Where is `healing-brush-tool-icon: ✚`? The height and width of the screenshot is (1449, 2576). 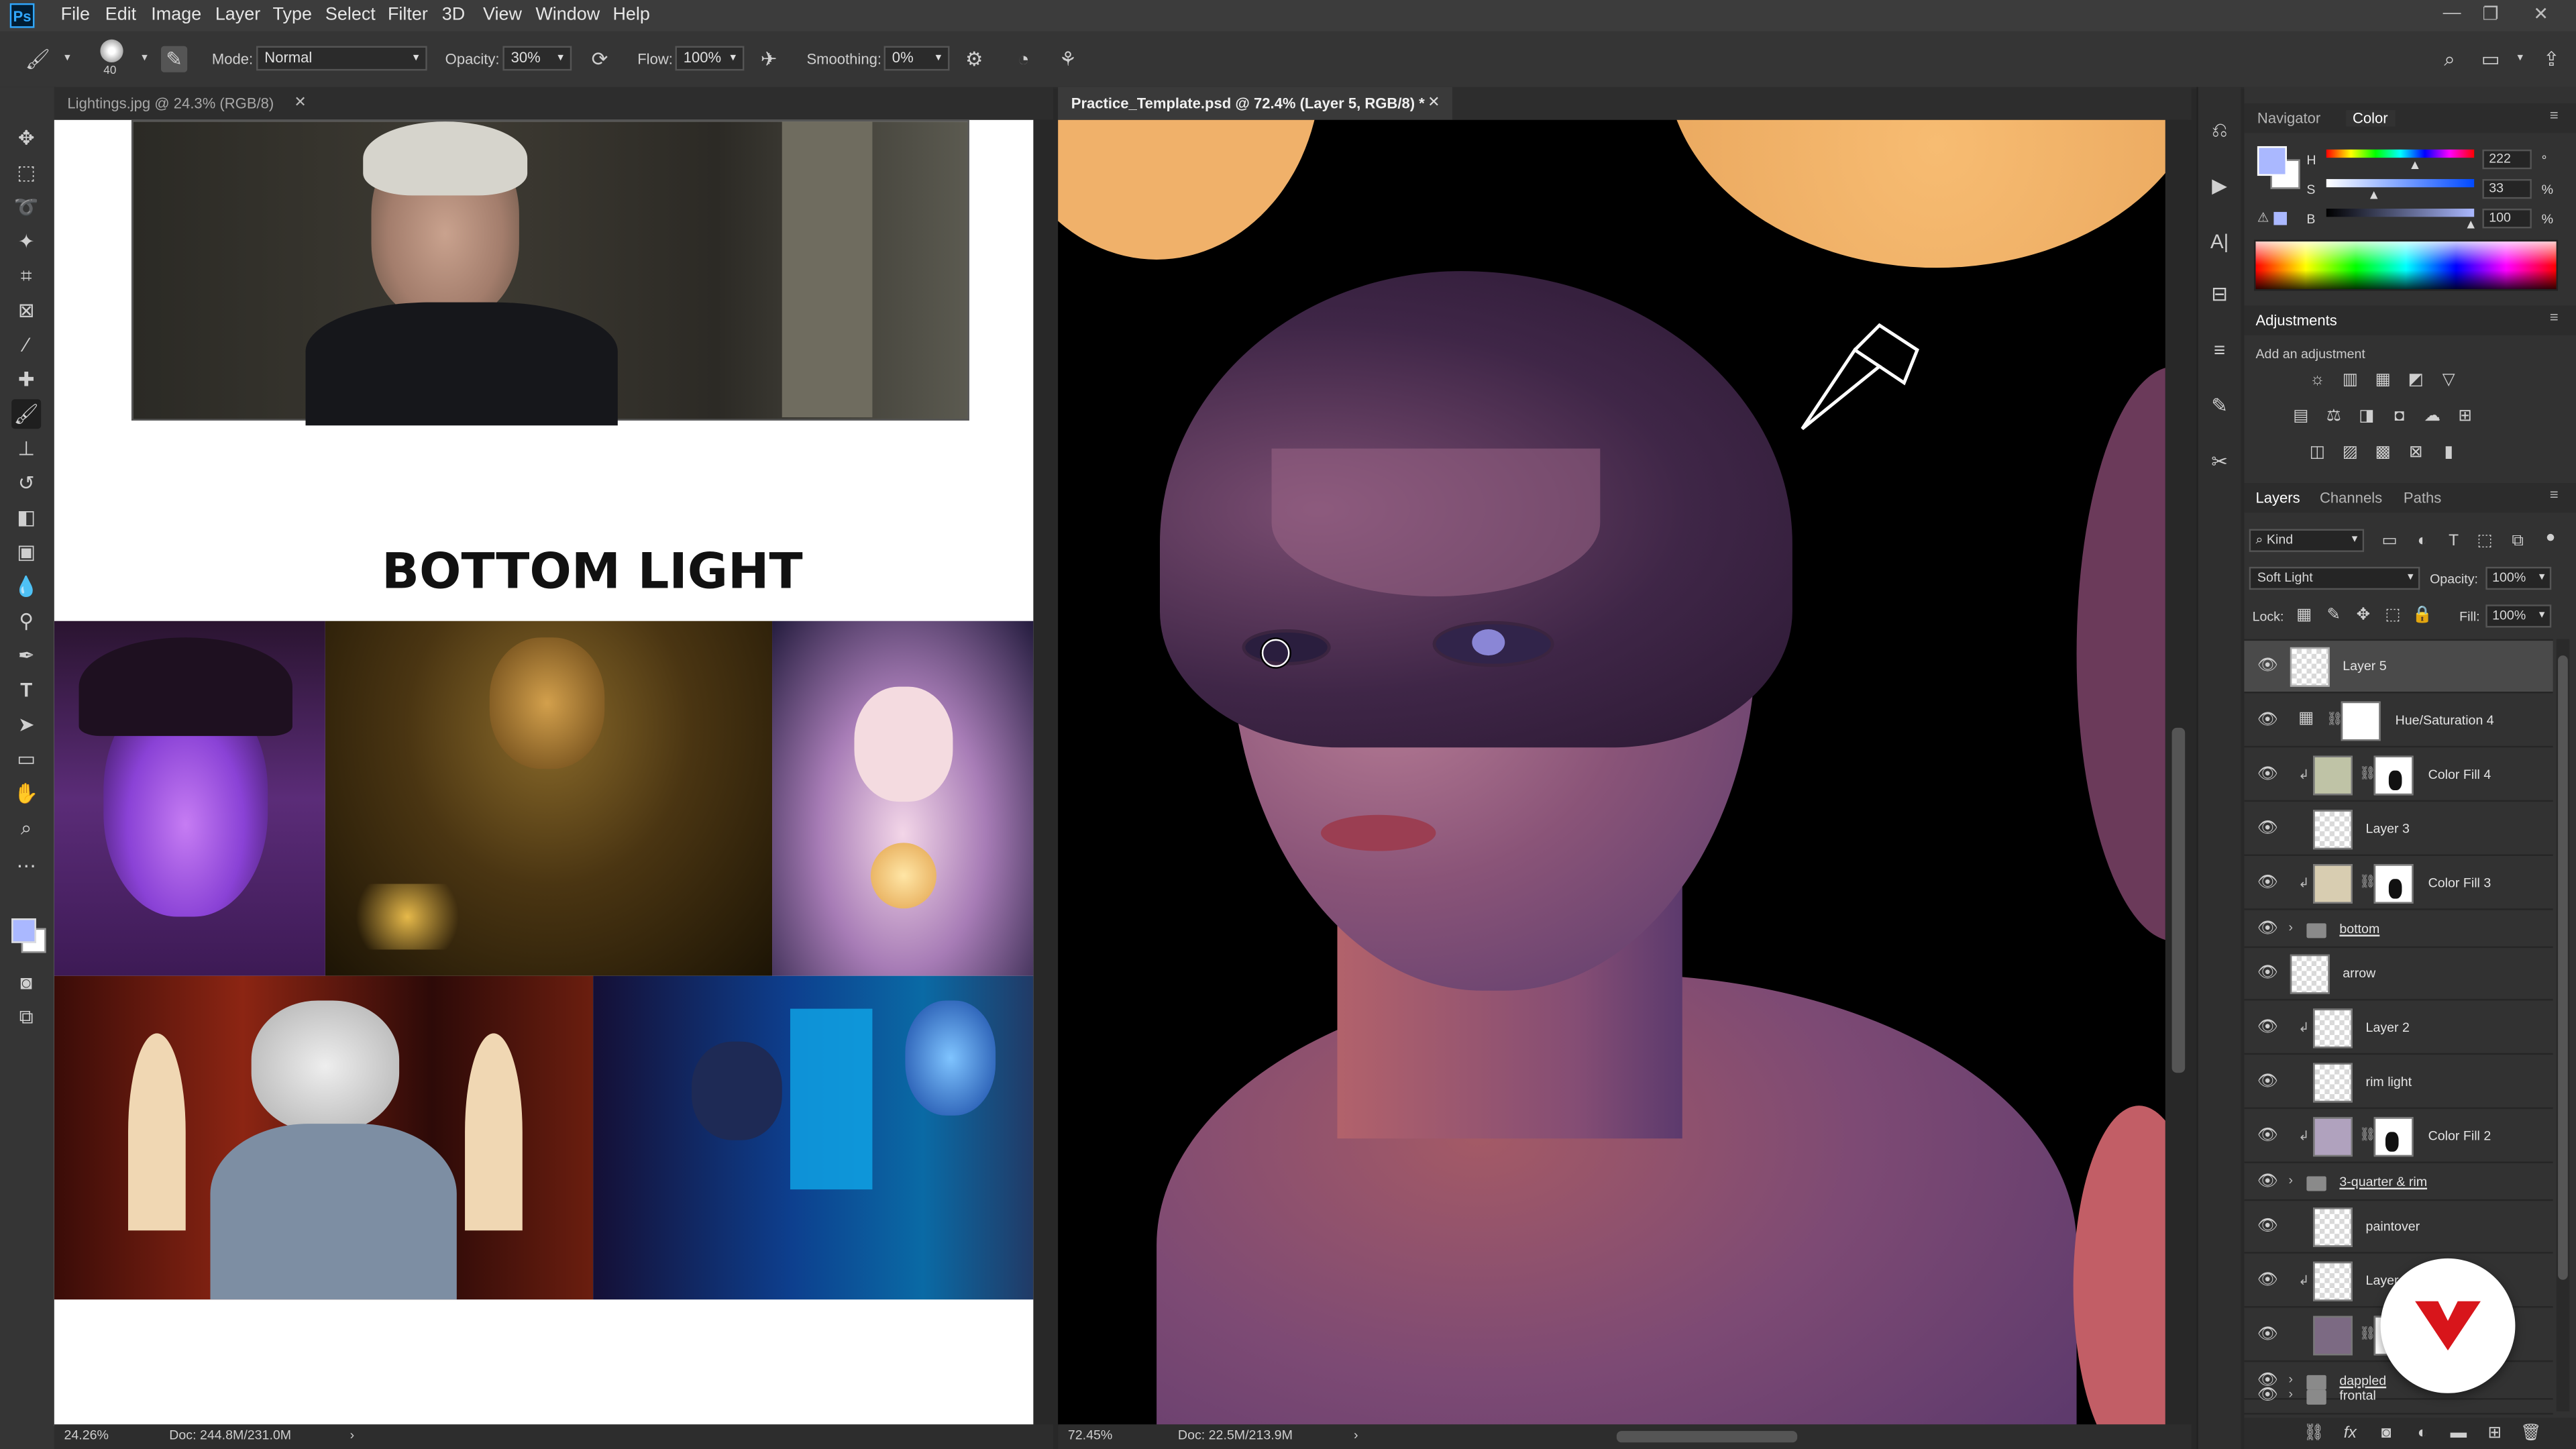
healing-brush-tool-icon: ✚ is located at coordinates (26, 379).